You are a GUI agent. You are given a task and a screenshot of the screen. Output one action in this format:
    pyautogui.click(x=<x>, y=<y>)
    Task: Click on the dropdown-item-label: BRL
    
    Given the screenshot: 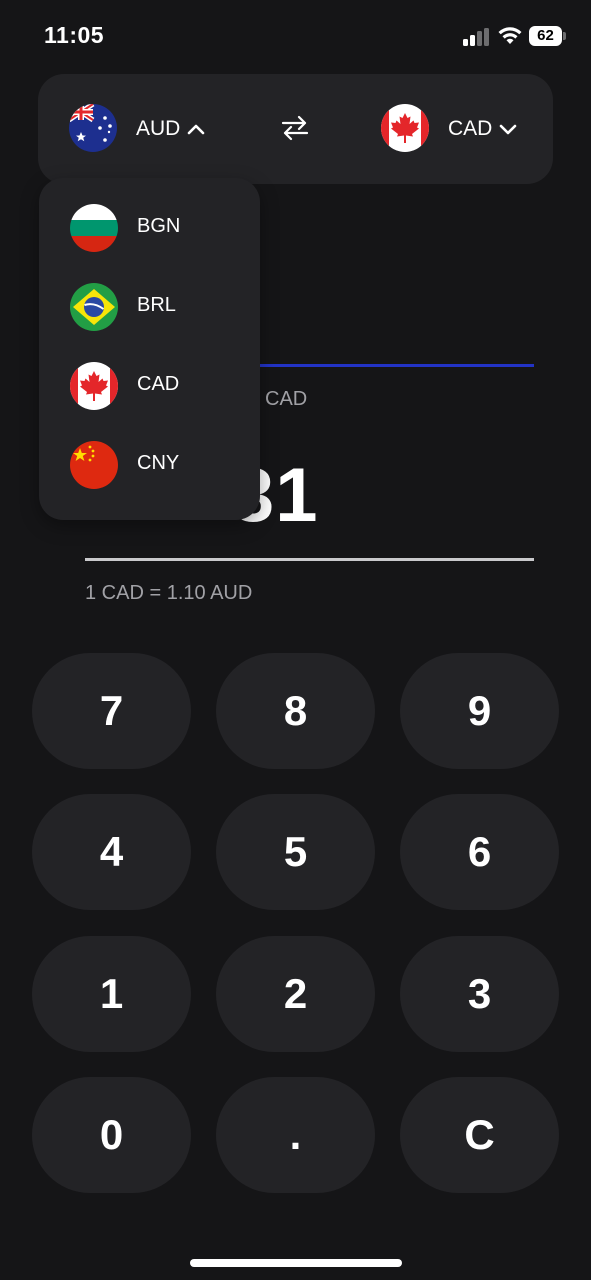 What is the action you would take?
    pyautogui.click(x=156, y=305)
    